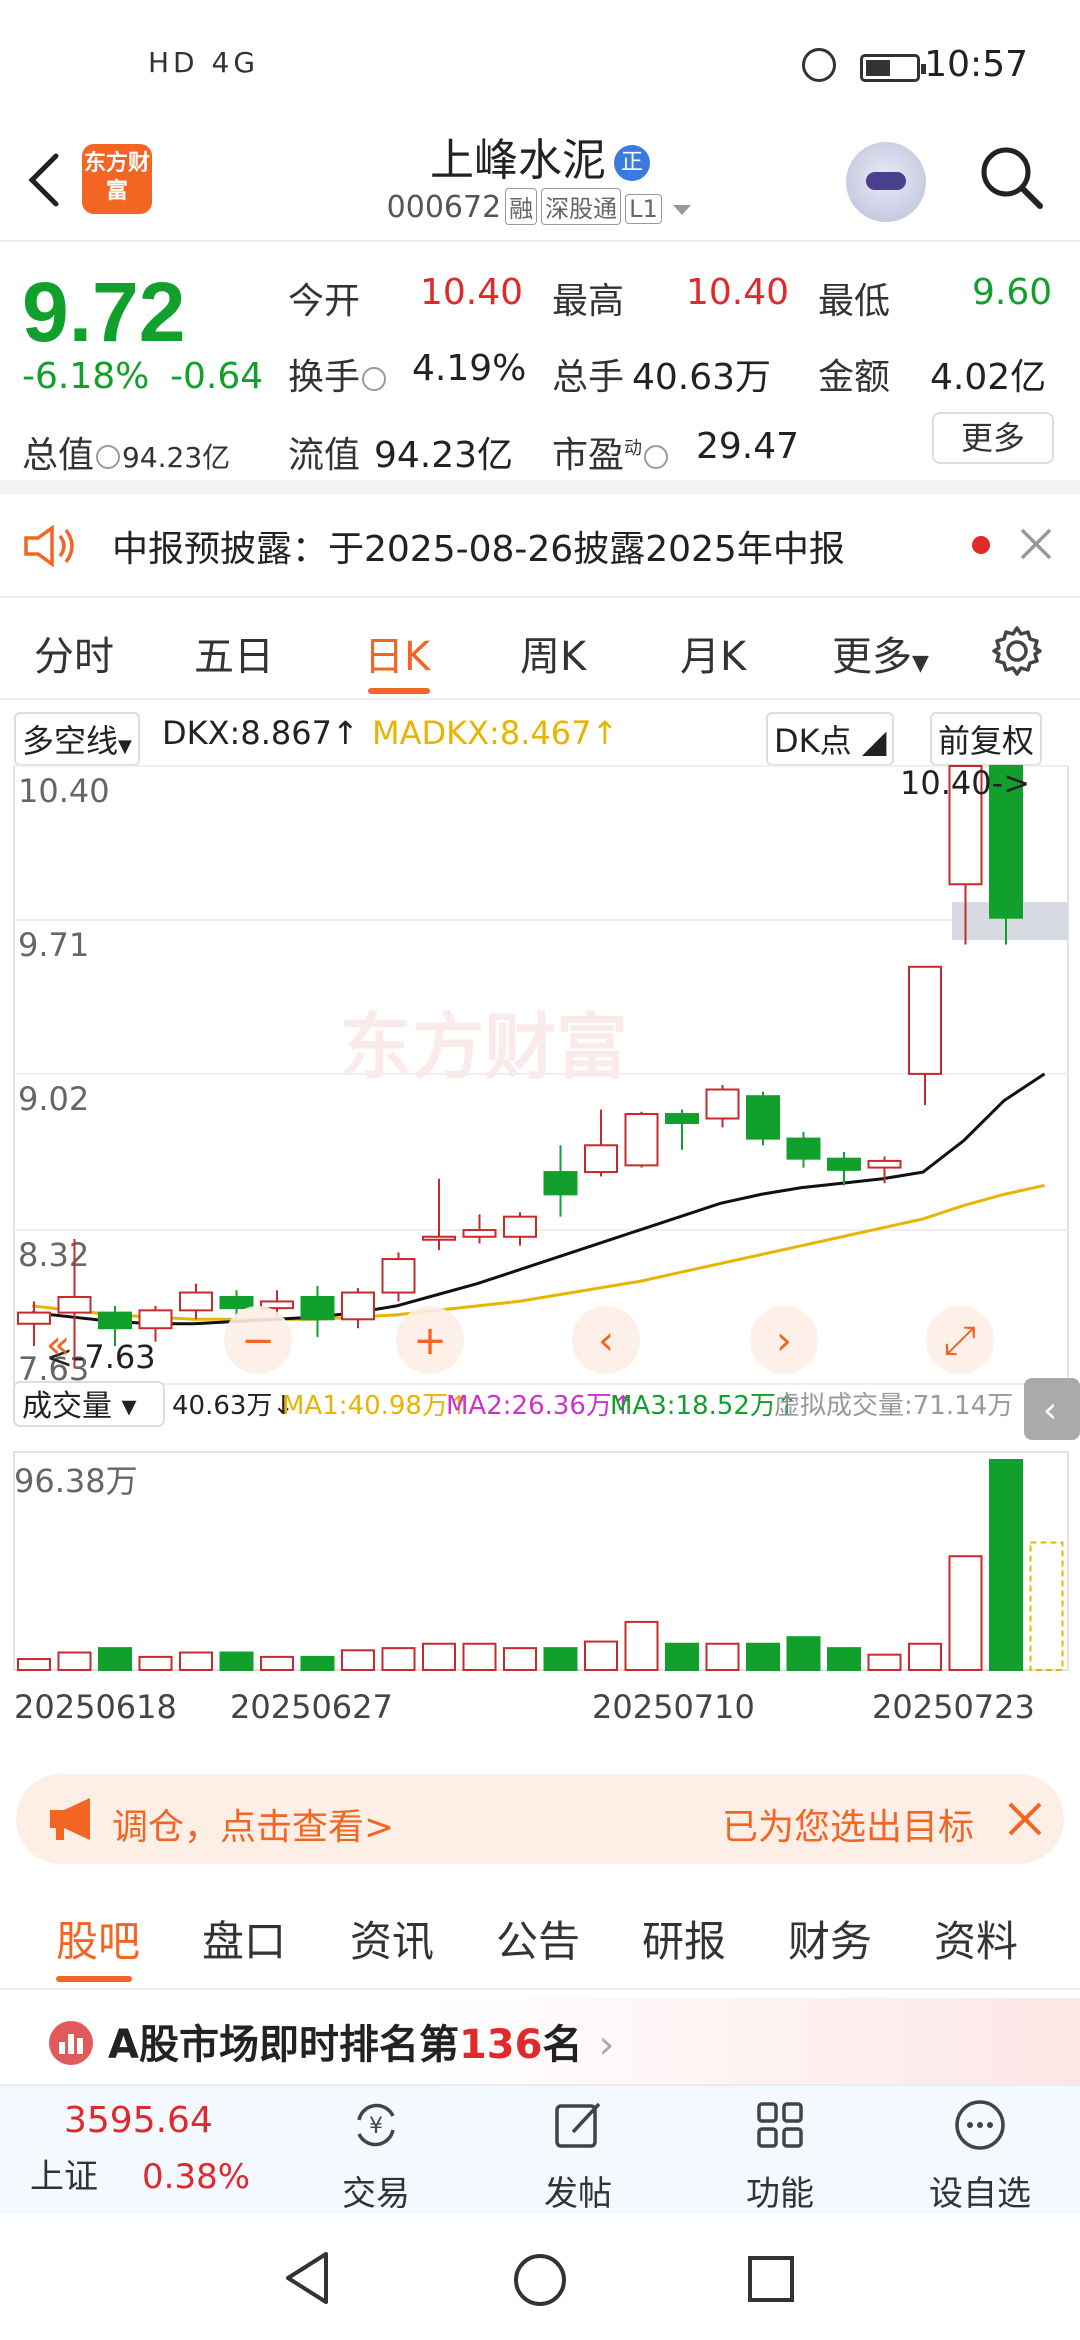  Describe the element at coordinates (53, 1099) in the screenshot. I see `y-tick-label: 9.02` at that location.